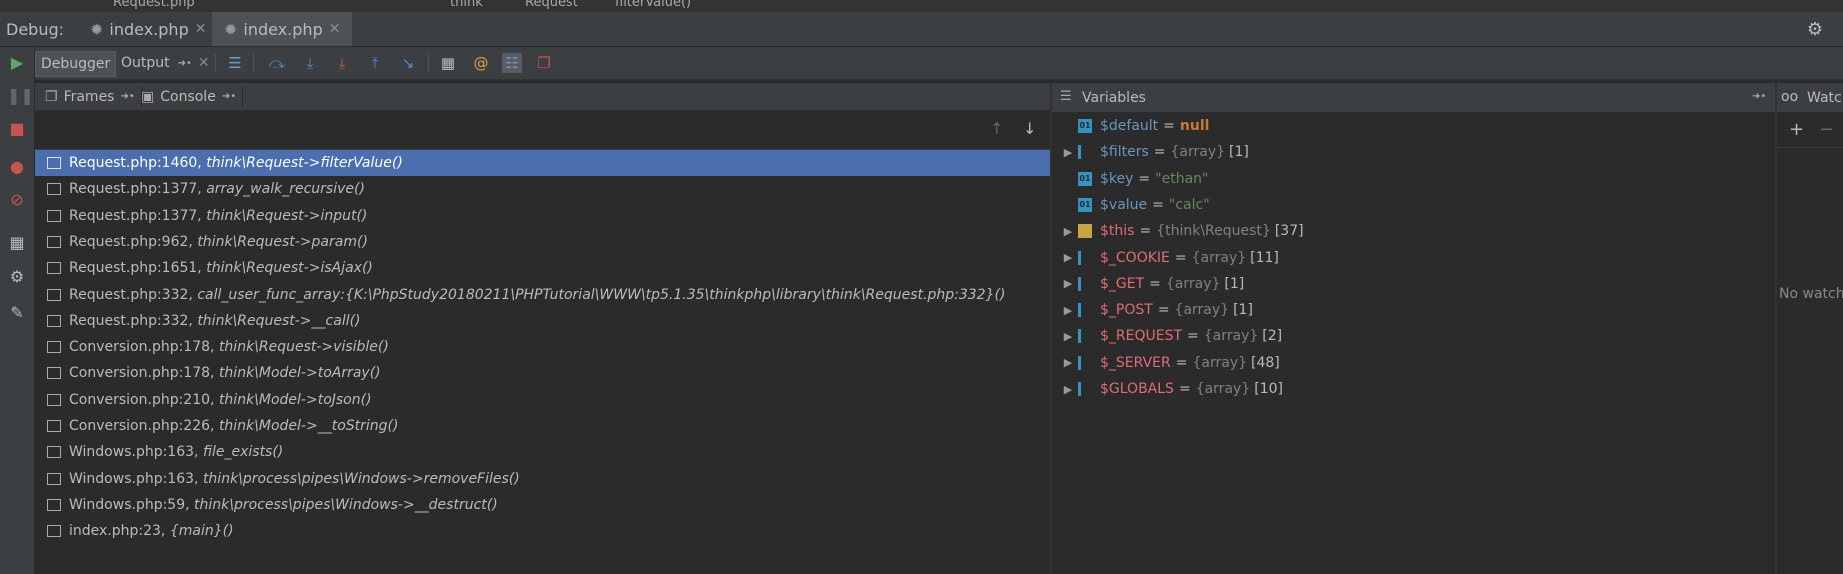 The height and width of the screenshot is (574, 1843). I want to click on remove-watch-icon: −, so click(1826, 129).